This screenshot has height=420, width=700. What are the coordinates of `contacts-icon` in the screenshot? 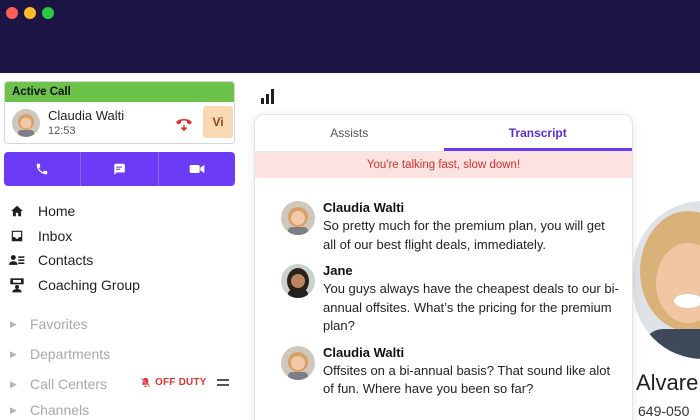 It's located at (17, 260).